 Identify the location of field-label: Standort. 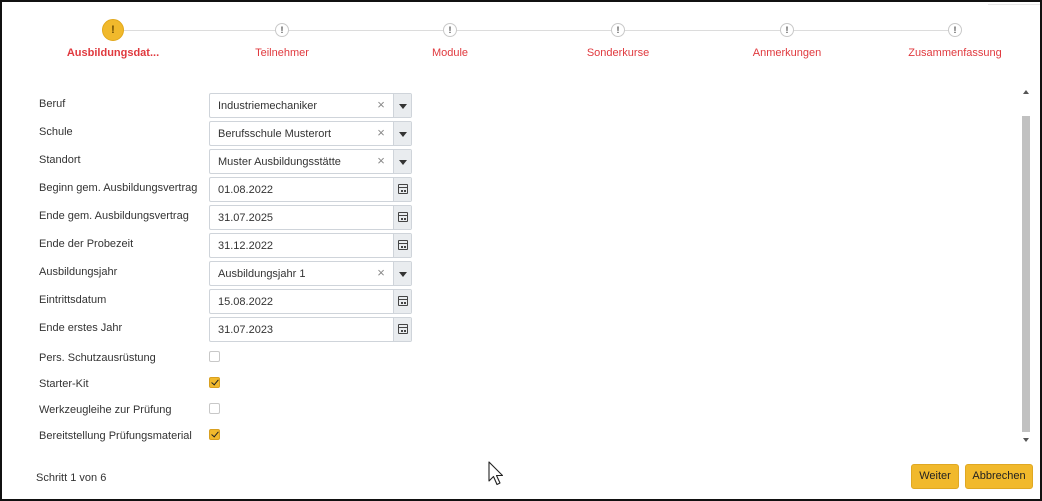
(60, 160).